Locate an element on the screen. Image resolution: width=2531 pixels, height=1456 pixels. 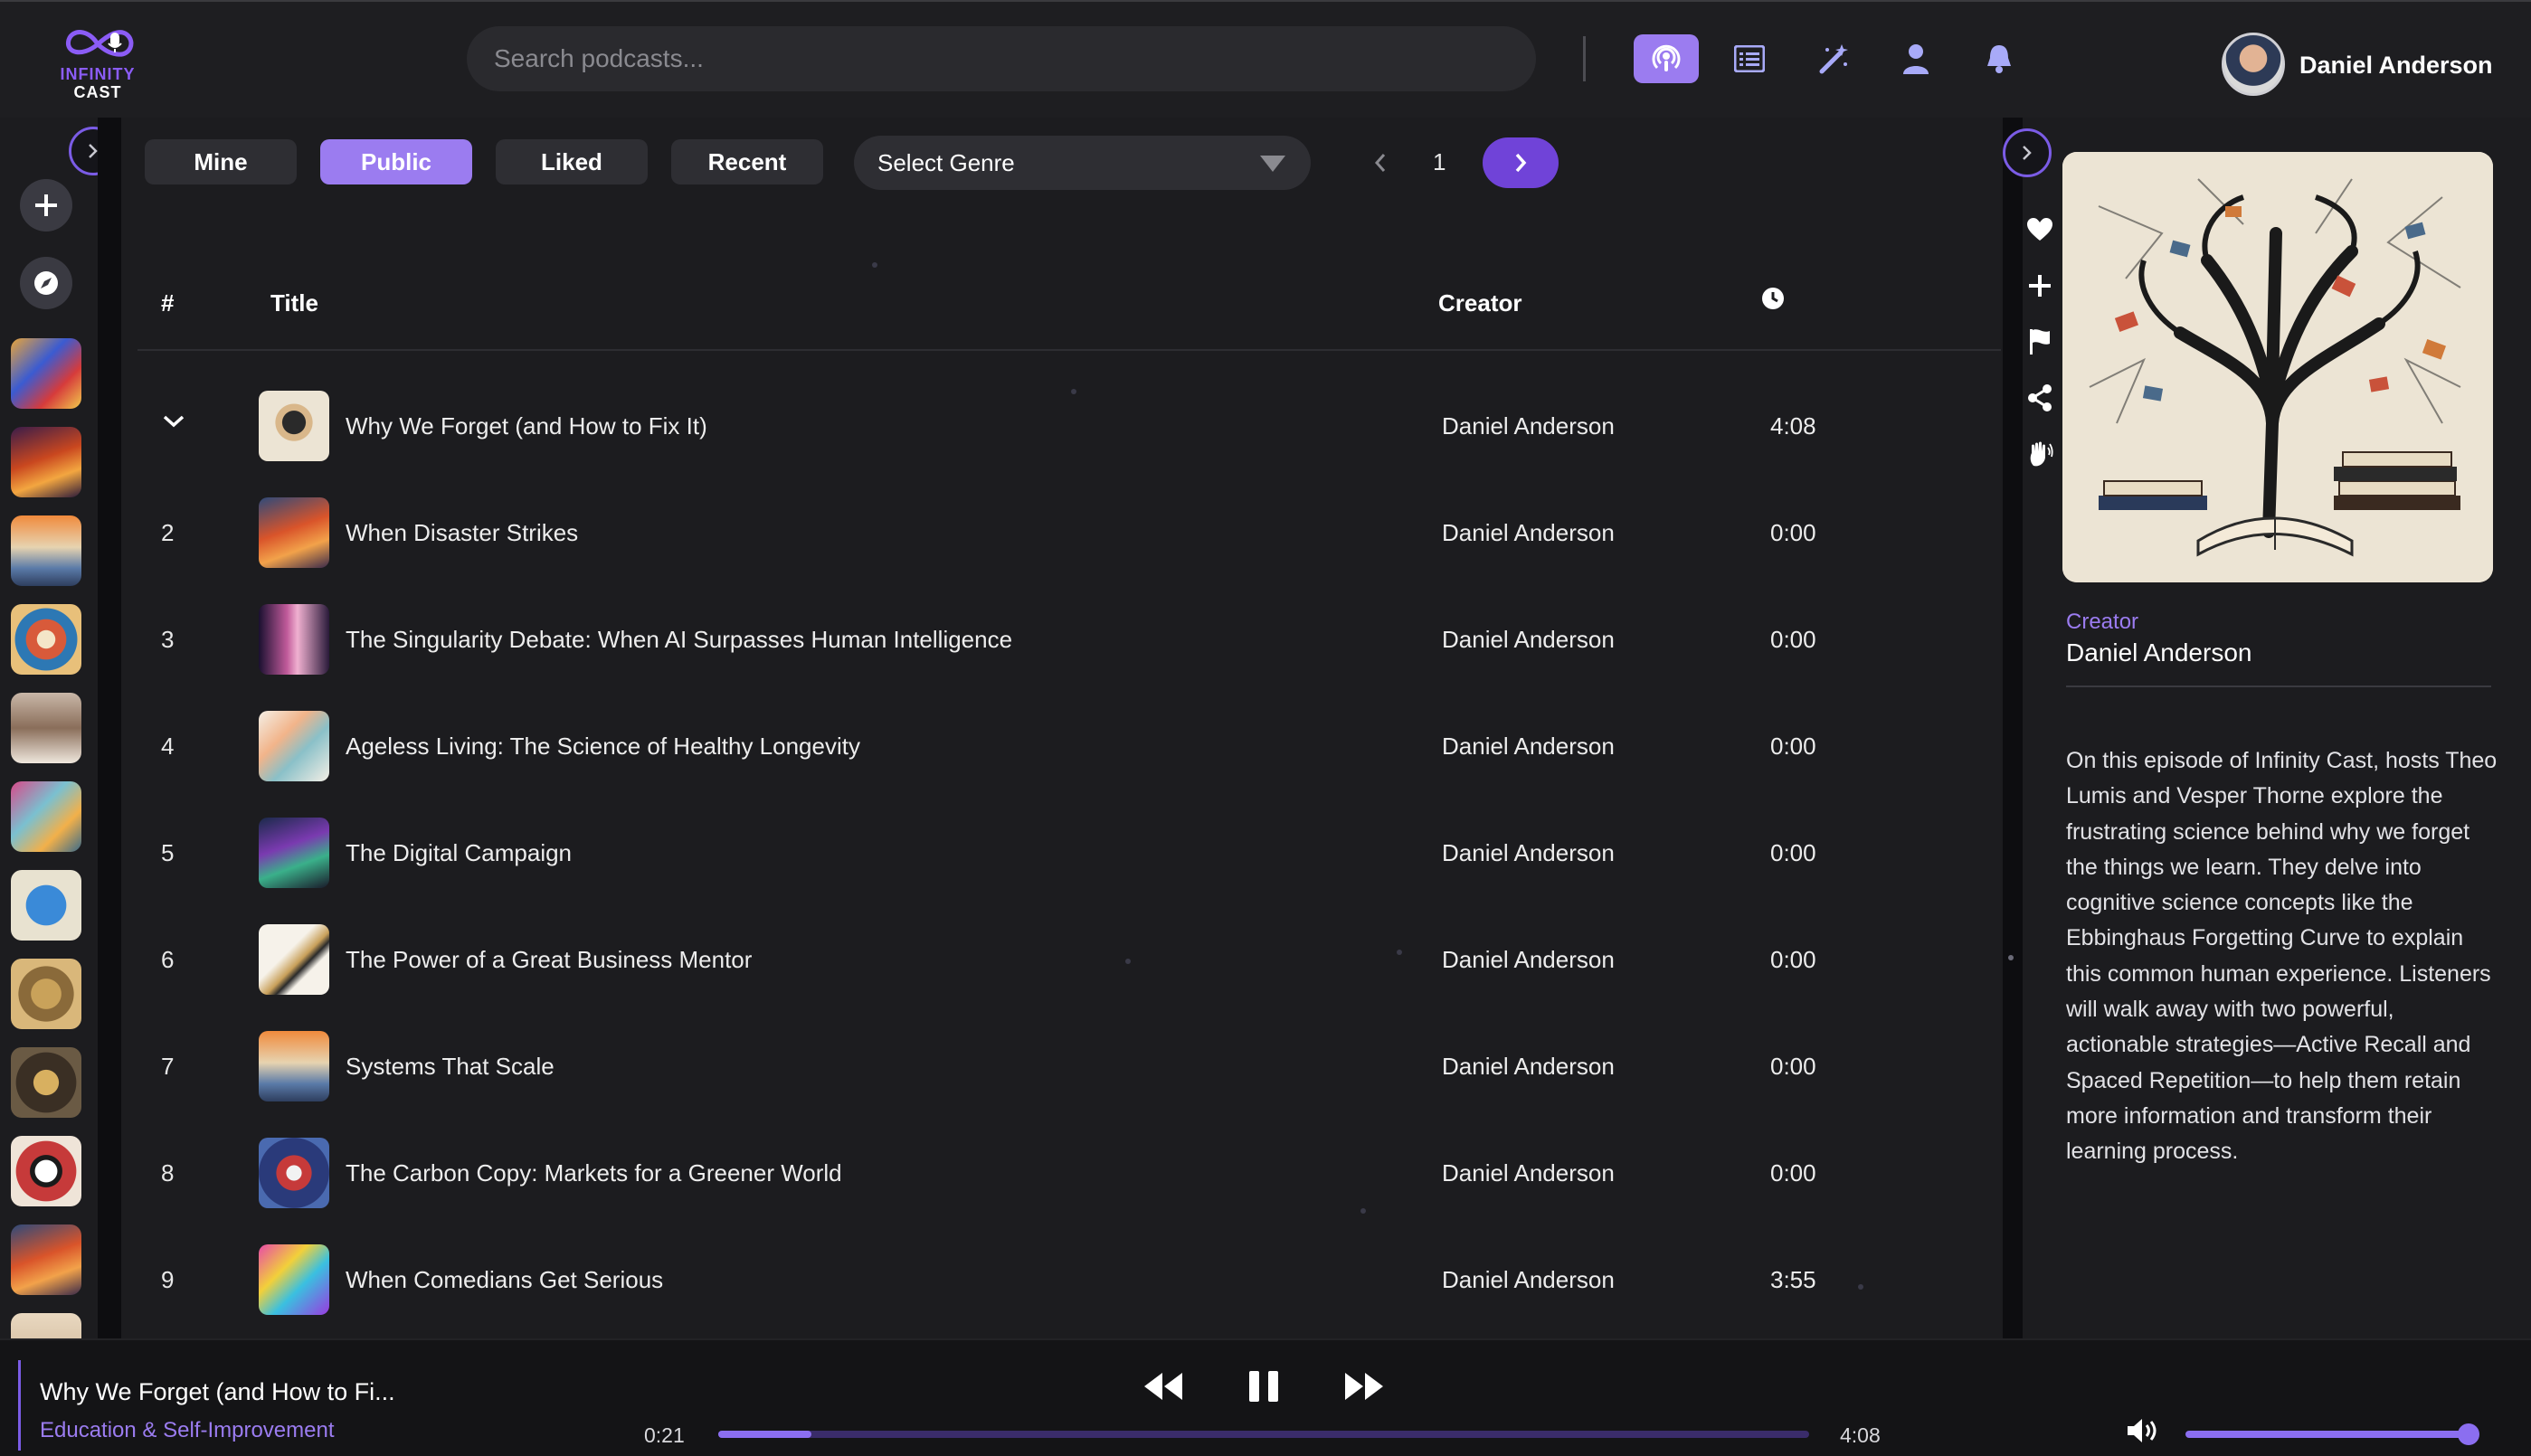
genre-select: Select Genre is located at coordinates (1082, 163).